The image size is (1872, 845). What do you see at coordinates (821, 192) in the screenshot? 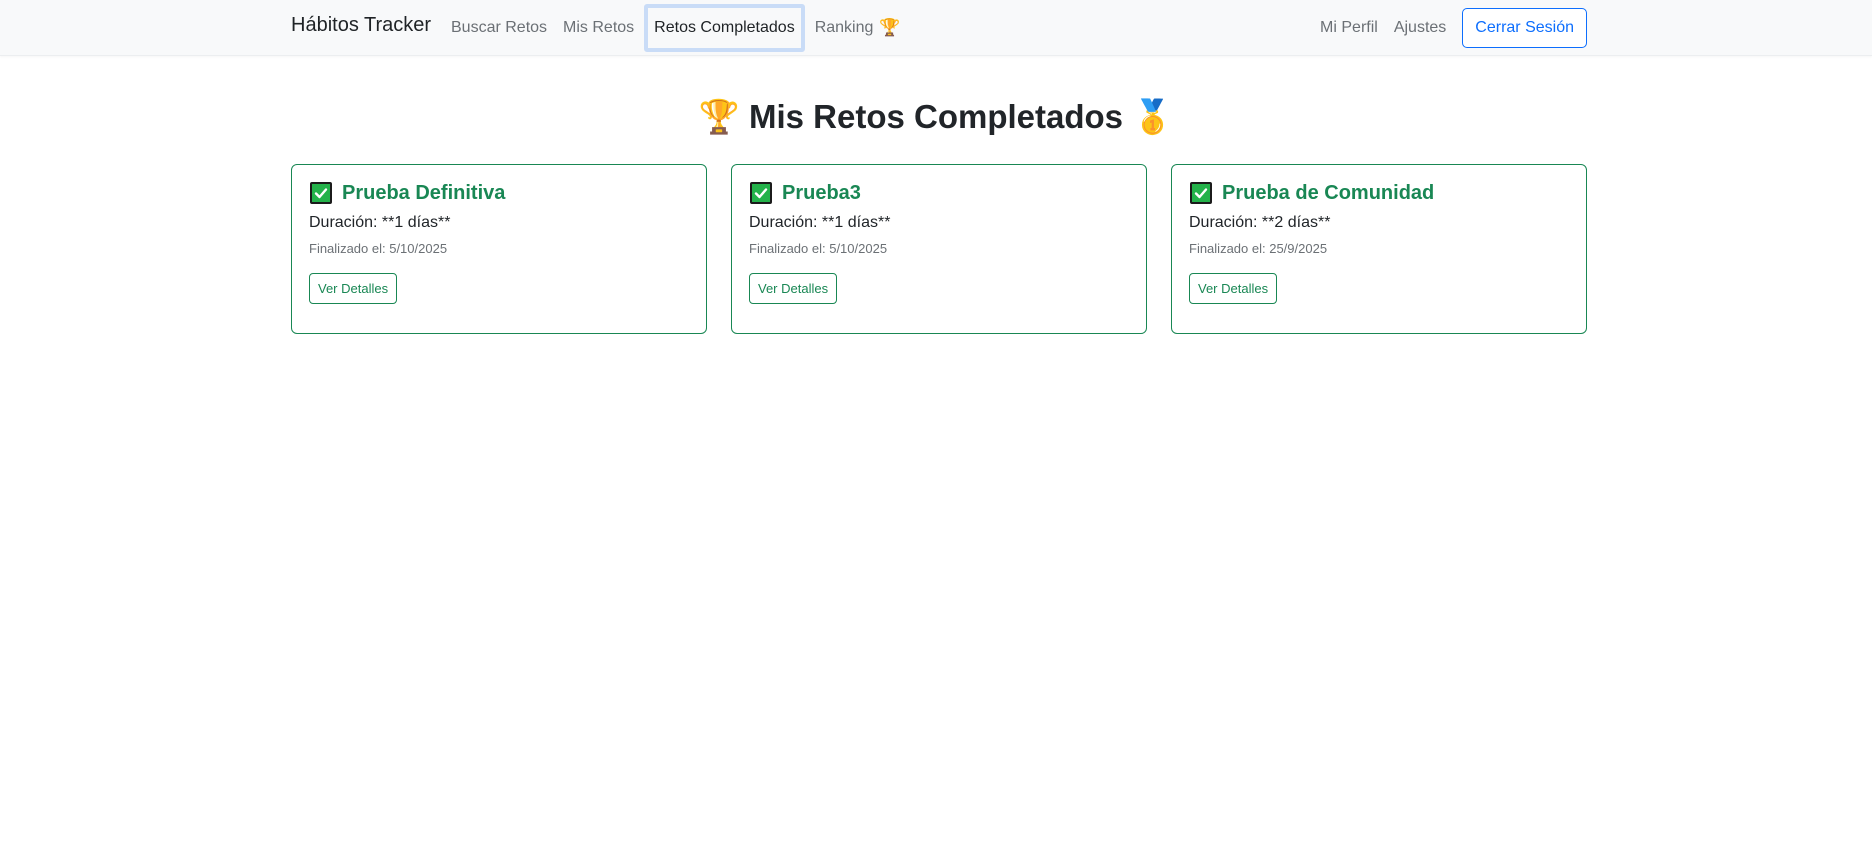
I see `challenge-name: Prueba3` at bounding box center [821, 192].